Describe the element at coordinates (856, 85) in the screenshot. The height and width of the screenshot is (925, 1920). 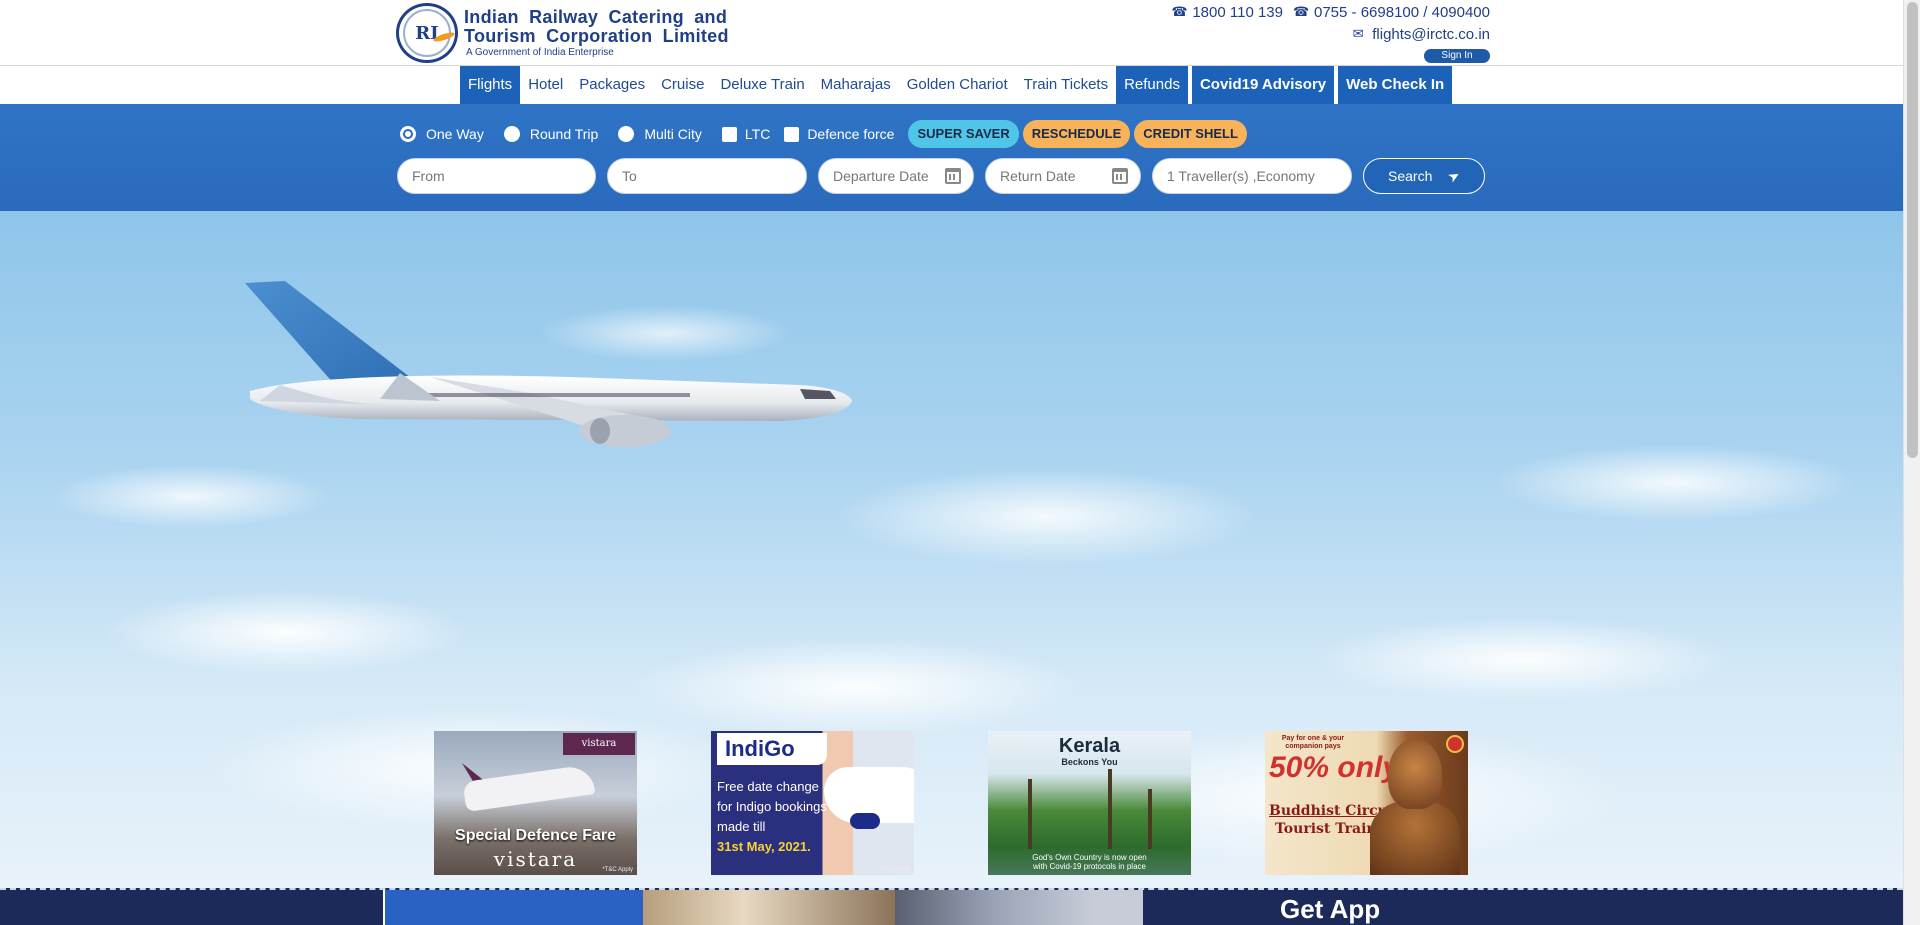
I see `nav-maharajas: Maharajas` at that location.